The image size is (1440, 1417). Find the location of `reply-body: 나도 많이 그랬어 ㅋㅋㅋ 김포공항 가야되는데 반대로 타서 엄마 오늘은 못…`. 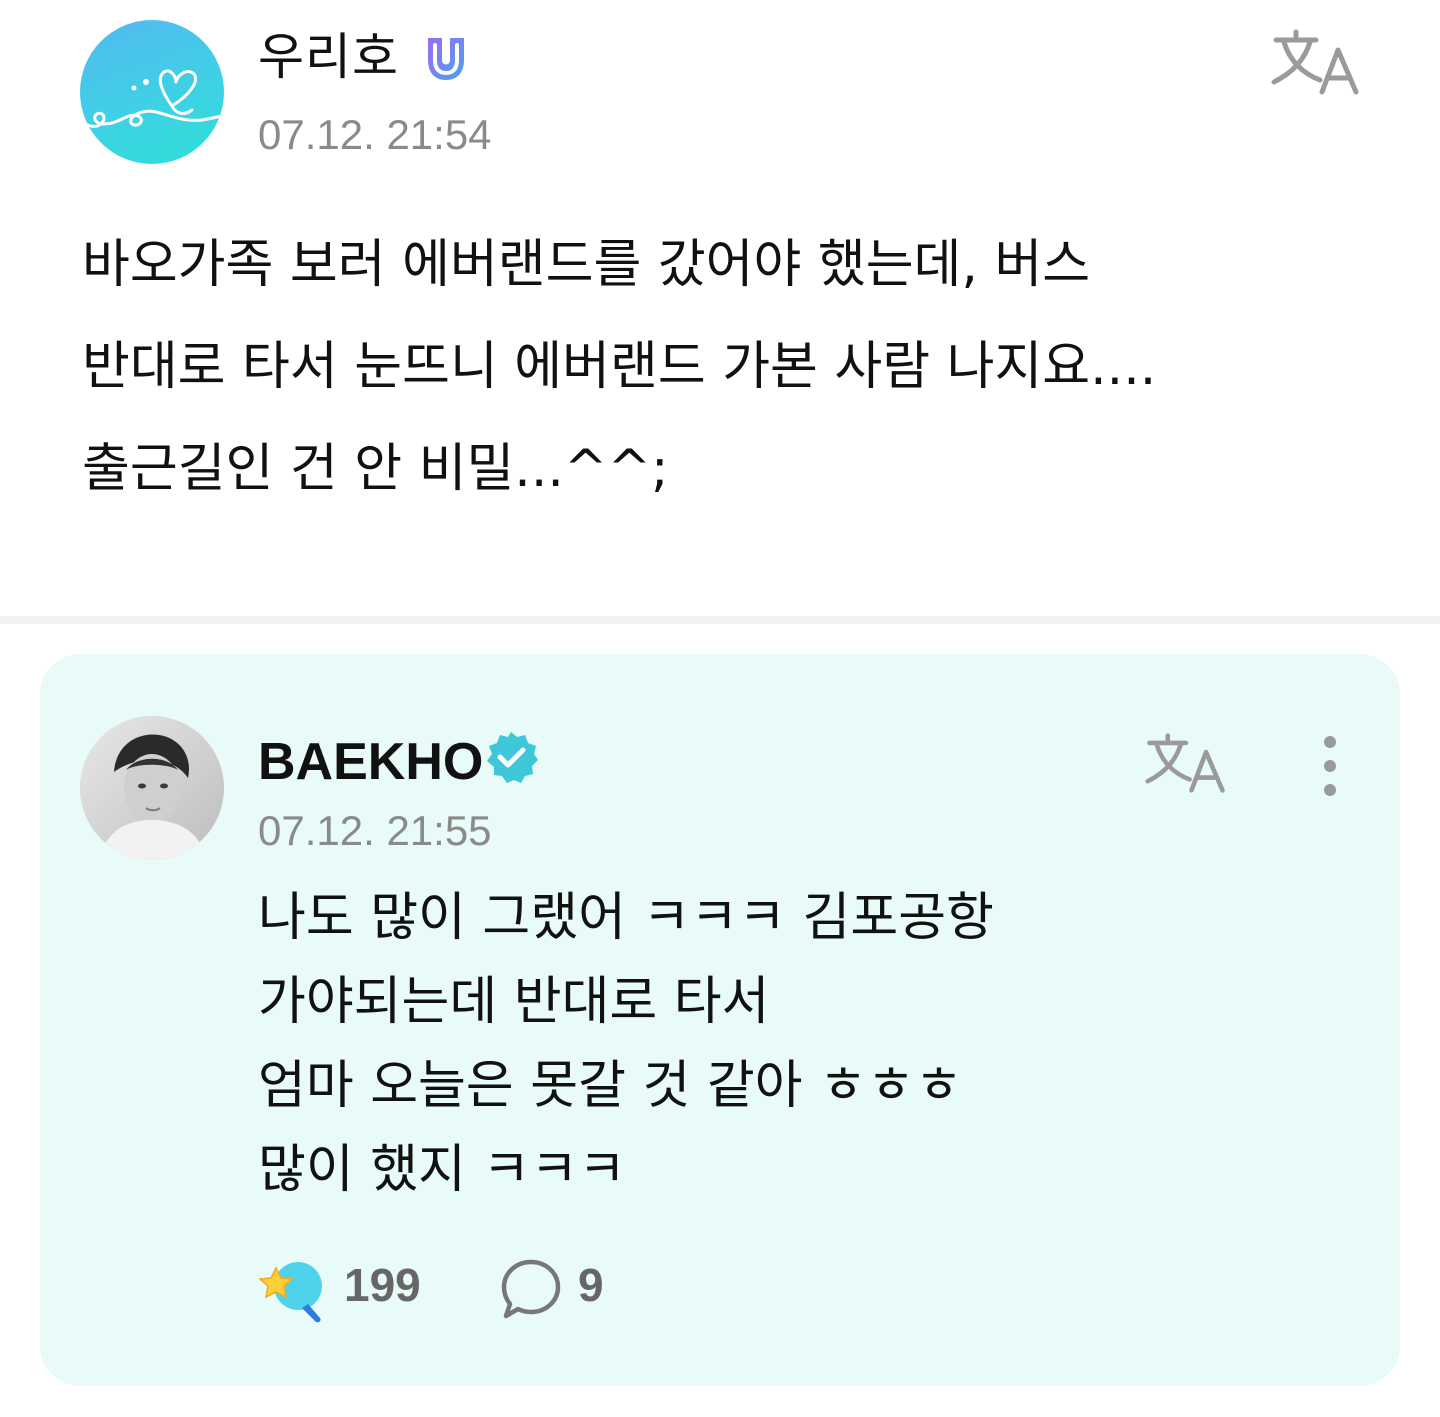

reply-body: 나도 많이 그랬어 ㅋㅋㅋ 김포공항 가야되는데 반대로 타서 엄마 오늘은 못… is located at coordinates (626, 1044).